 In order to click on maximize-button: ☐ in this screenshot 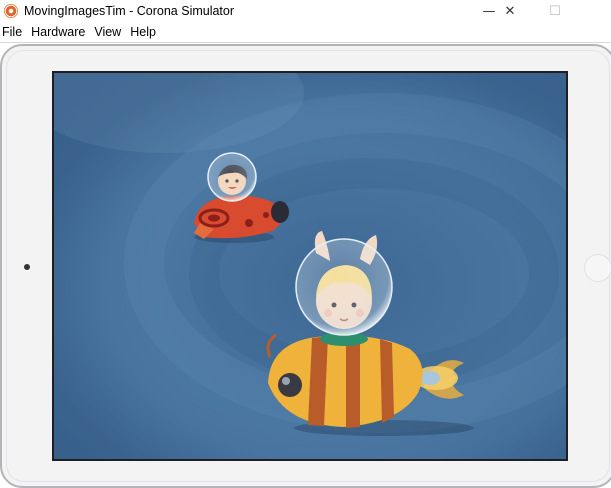, I will do `click(555, 11)`.